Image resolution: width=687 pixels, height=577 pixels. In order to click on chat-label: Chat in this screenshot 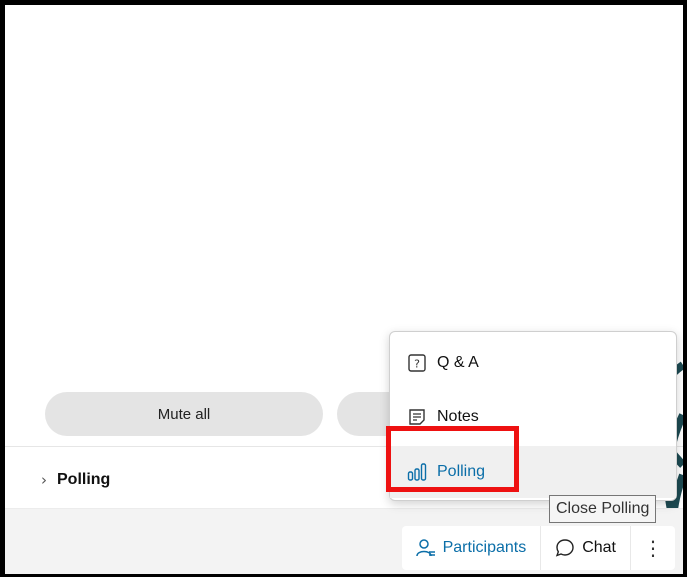, I will do `click(599, 547)`.